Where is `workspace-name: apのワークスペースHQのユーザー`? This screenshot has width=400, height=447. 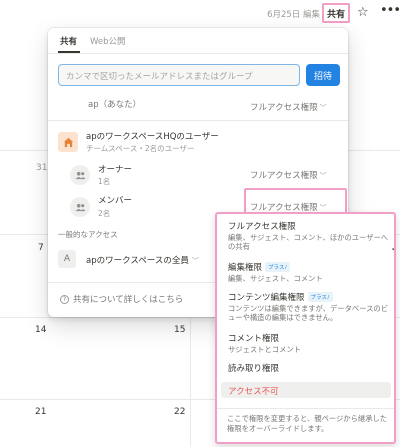 workspace-name: apのワークスペースHQのユーザー is located at coordinates (152, 137).